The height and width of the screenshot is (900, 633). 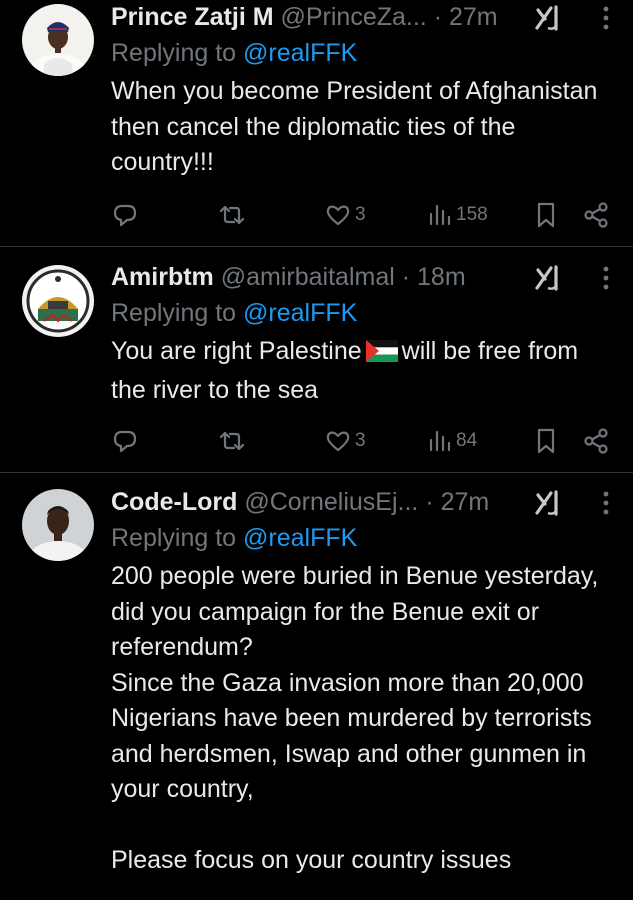 I want to click on action-bar: 3 158, so click(x=316, y=215).